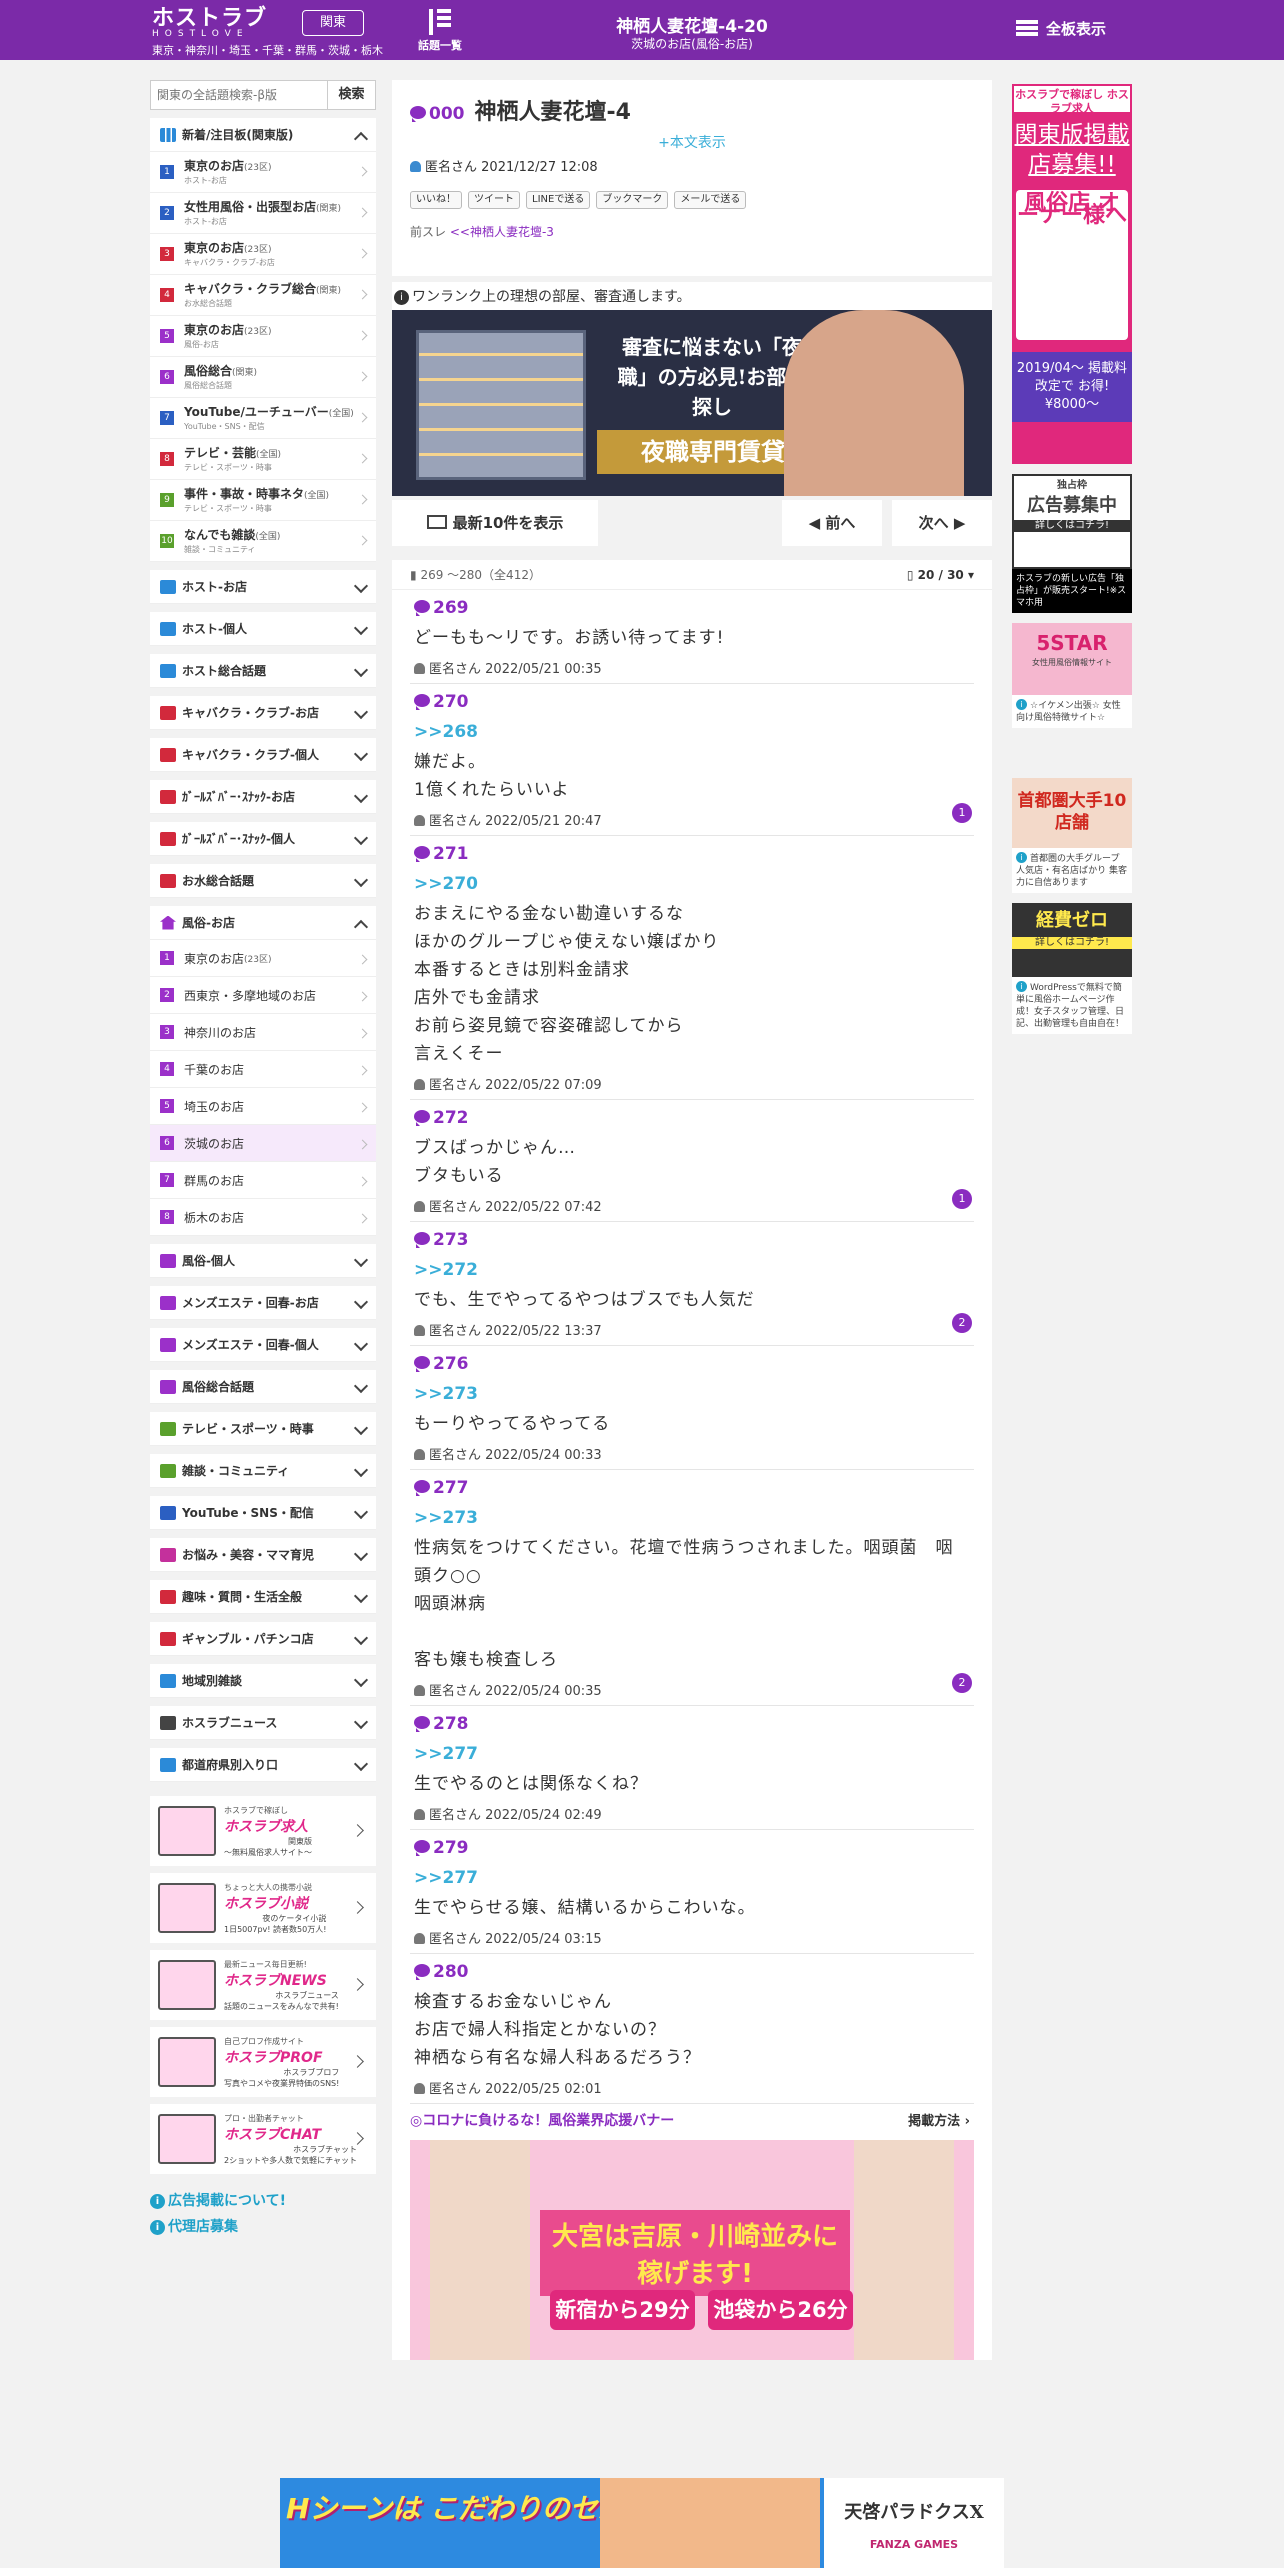 The height and width of the screenshot is (2568, 1284). Describe the element at coordinates (263, 1106) in the screenshot. I see `fuzoku-shop-item: 5 埼玉のお店` at that location.